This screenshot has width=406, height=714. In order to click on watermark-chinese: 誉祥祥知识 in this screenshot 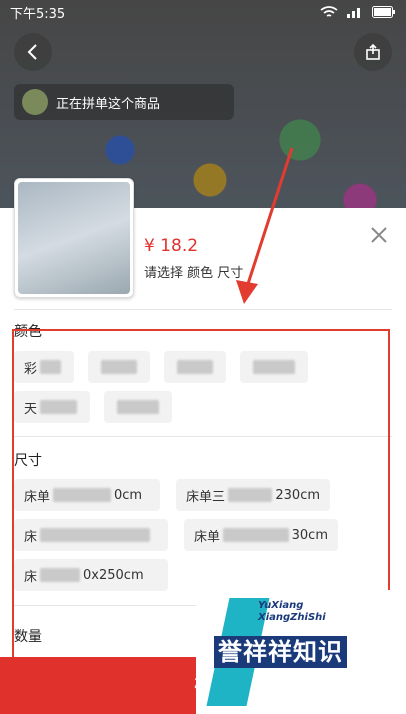, I will do `click(280, 650)`.